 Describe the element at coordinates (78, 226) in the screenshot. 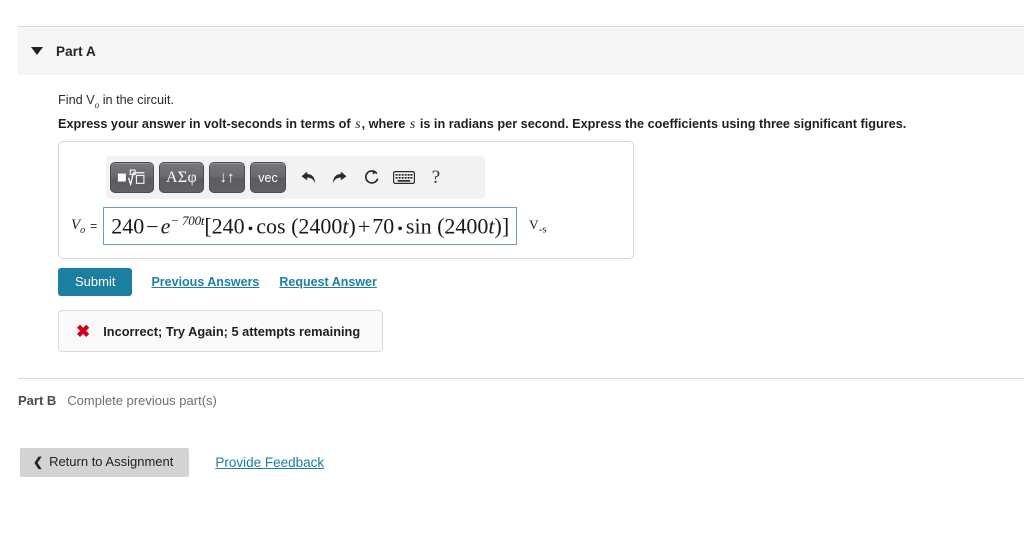

I see `answer-label: Vo` at that location.